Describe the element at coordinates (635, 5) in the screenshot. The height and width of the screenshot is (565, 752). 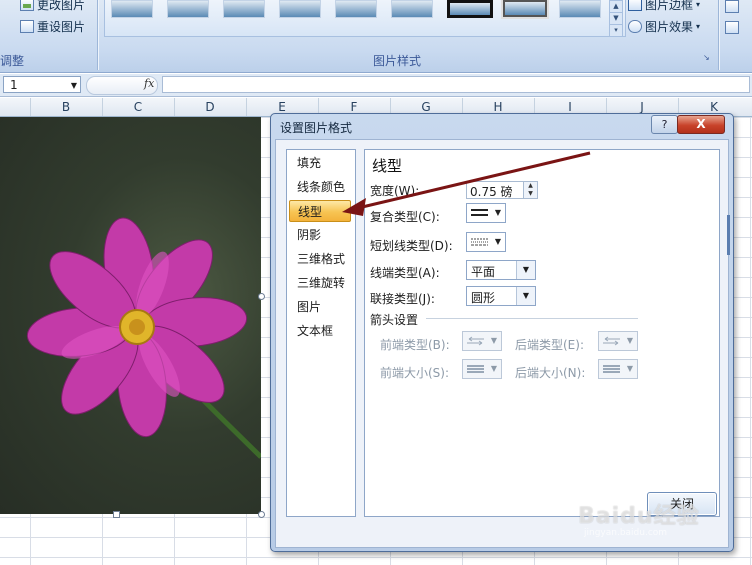
I see `pen-icon` at that location.